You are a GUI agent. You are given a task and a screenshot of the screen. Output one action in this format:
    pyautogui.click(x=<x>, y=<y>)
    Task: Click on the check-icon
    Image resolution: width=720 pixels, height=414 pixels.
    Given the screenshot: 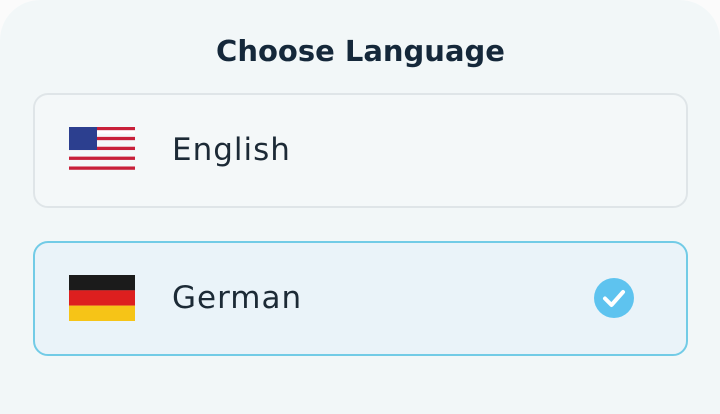 What is the action you would take?
    pyautogui.click(x=614, y=298)
    